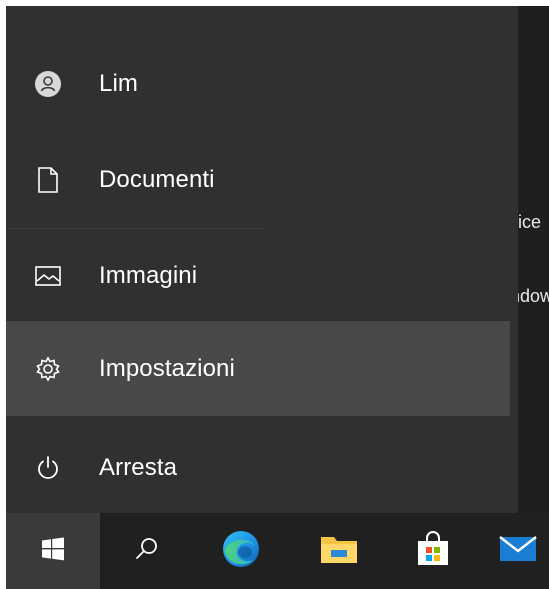 The image size is (549, 589). What do you see at coordinates (258, 368) in the screenshot?
I see `start-menu-item-settings: Impostazioni` at bounding box center [258, 368].